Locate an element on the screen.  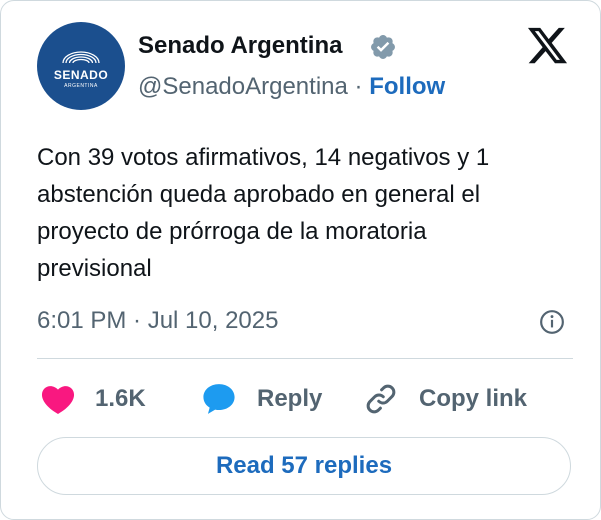
author-name: Senado Argentina is located at coordinates (240, 46).